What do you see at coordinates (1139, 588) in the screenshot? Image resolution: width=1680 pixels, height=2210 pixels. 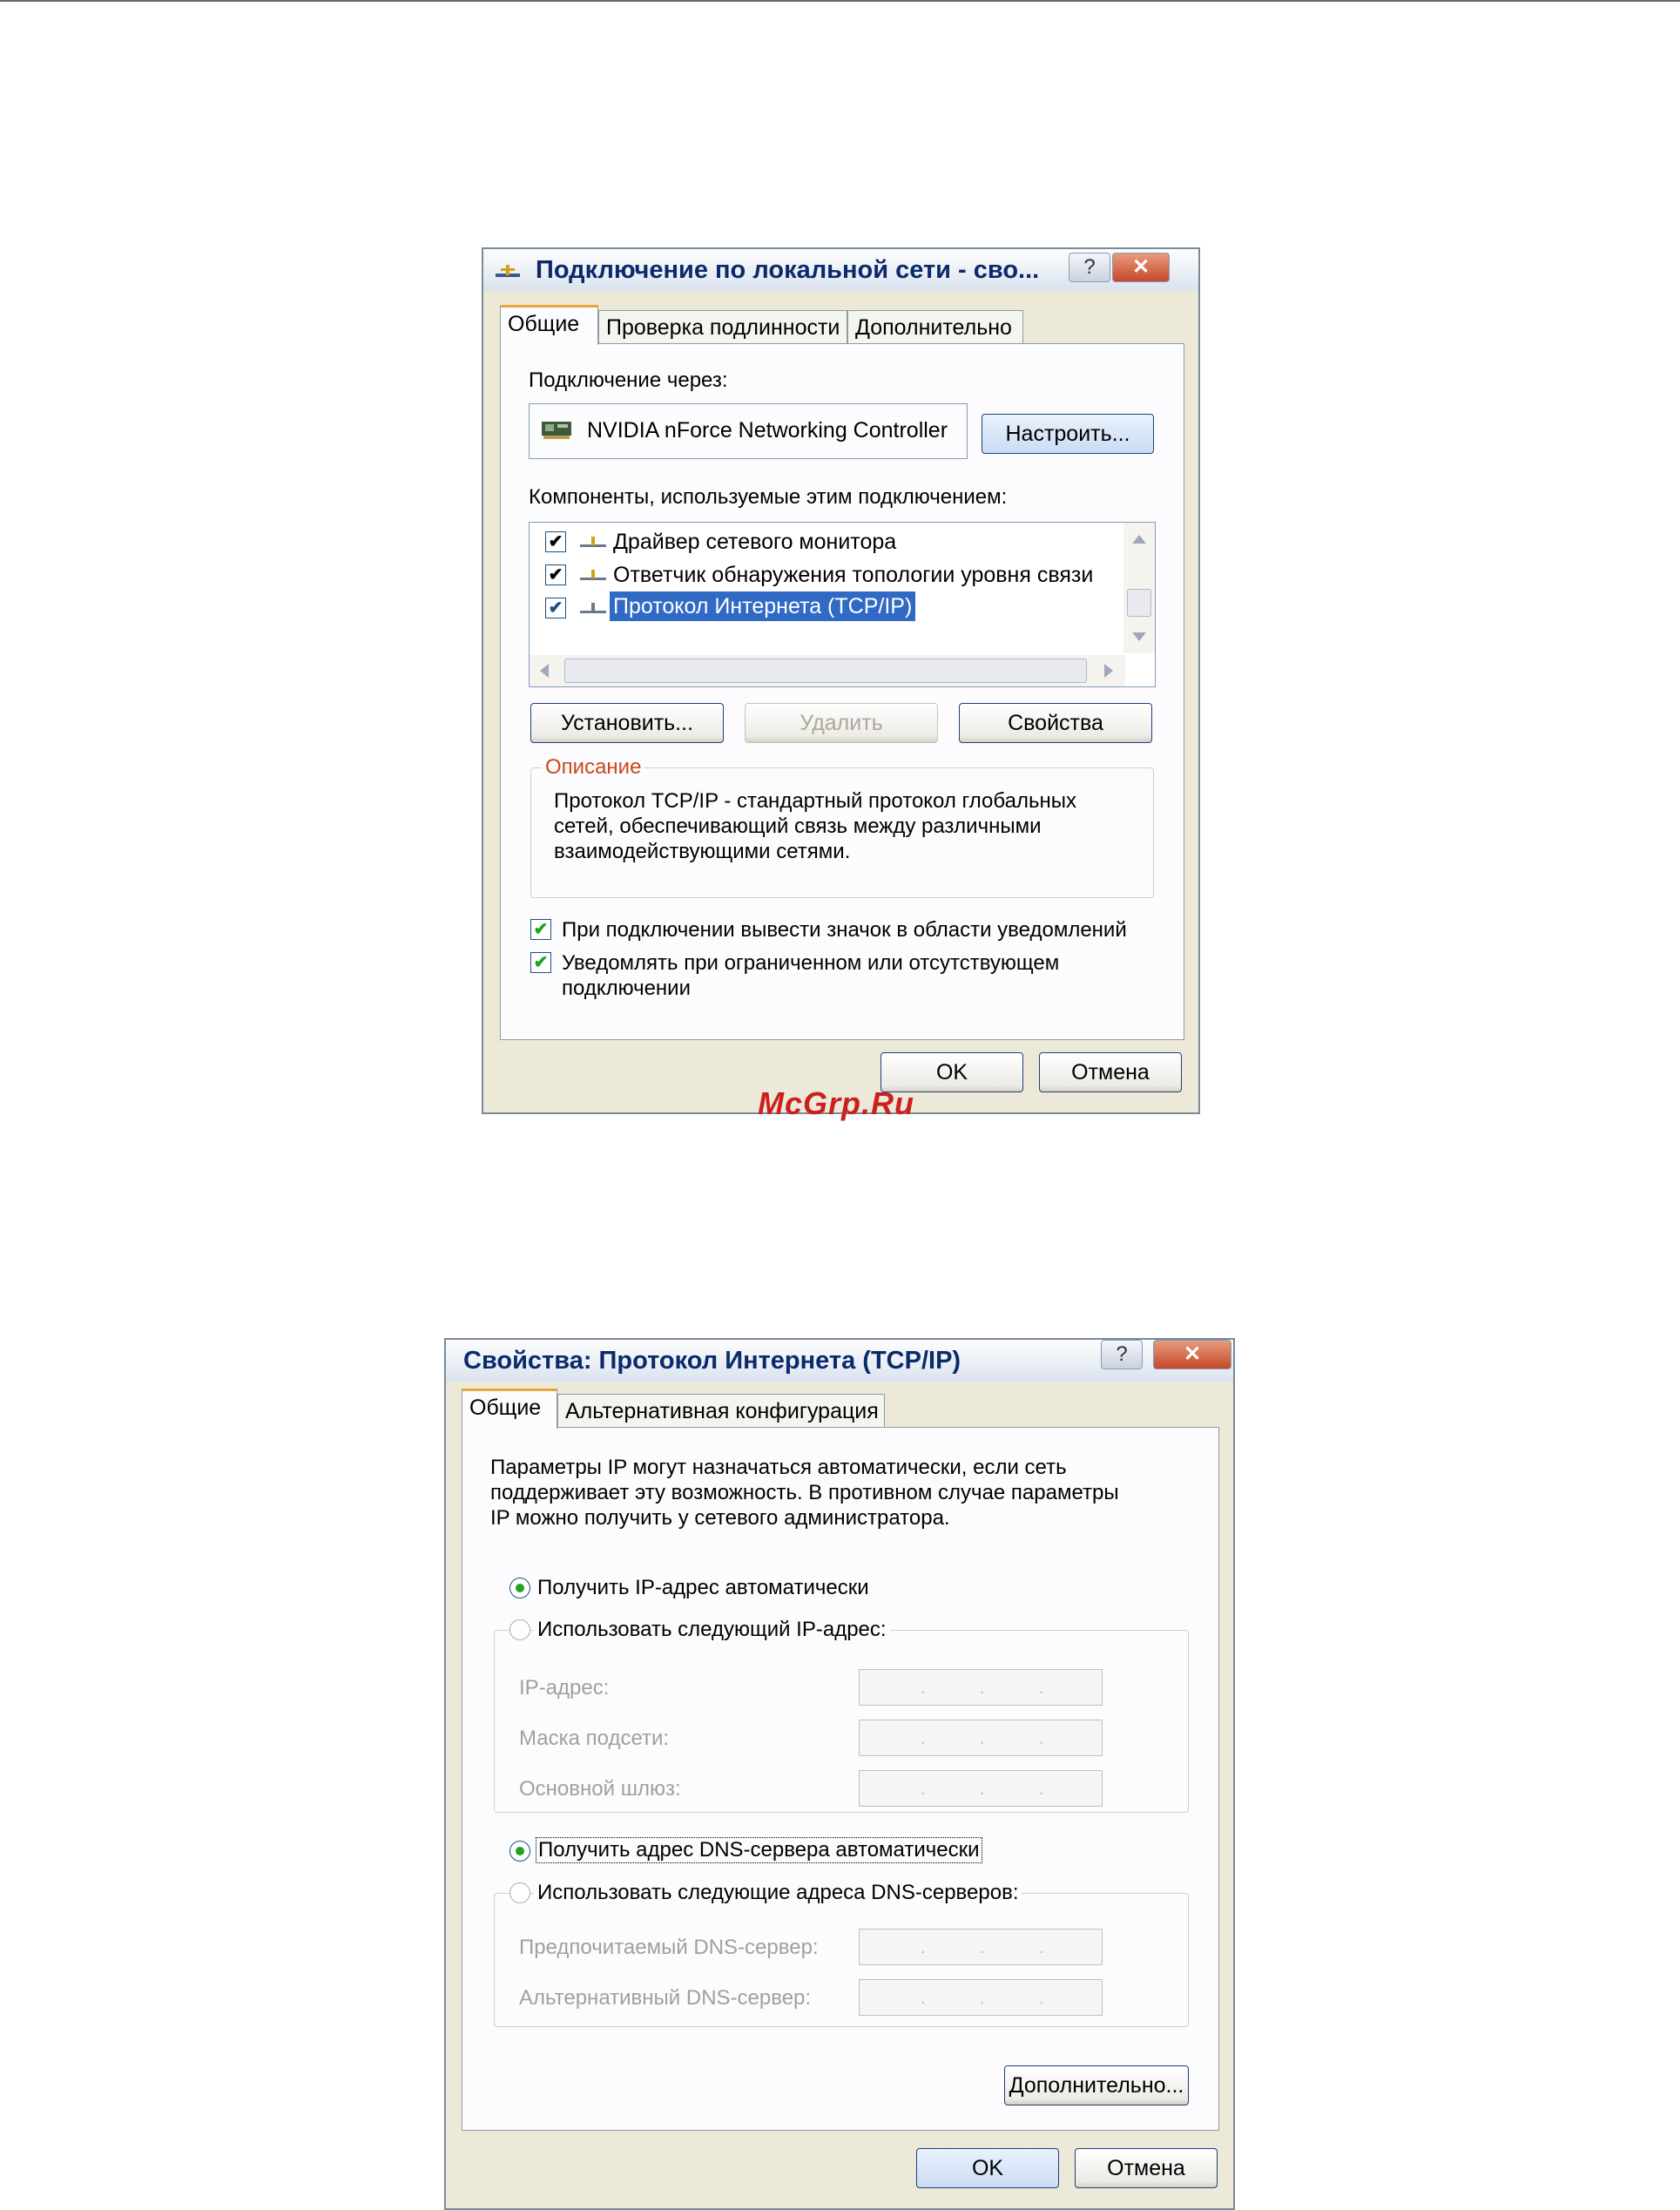 I see `vertical-scrollbar` at bounding box center [1139, 588].